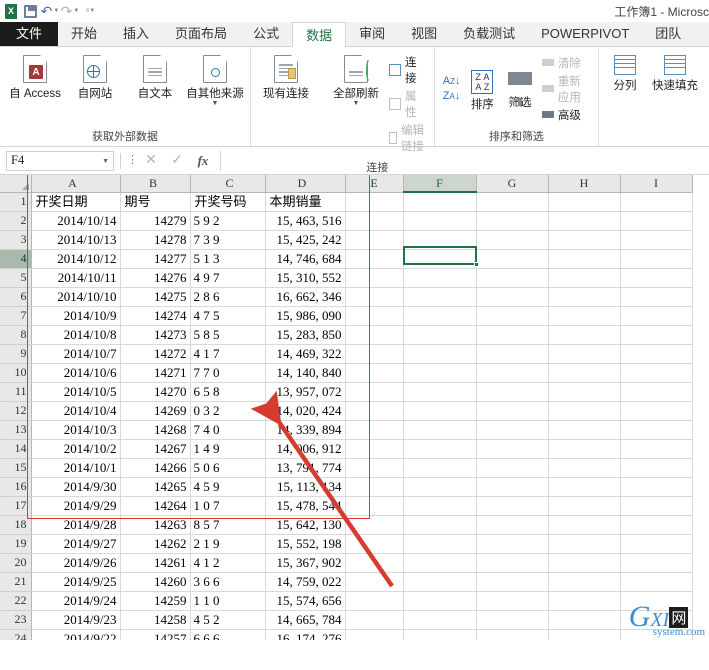 The height and width of the screenshot is (670, 709). What do you see at coordinates (440, 634) in the screenshot?
I see `cell-F24` at bounding box center [440, 634].